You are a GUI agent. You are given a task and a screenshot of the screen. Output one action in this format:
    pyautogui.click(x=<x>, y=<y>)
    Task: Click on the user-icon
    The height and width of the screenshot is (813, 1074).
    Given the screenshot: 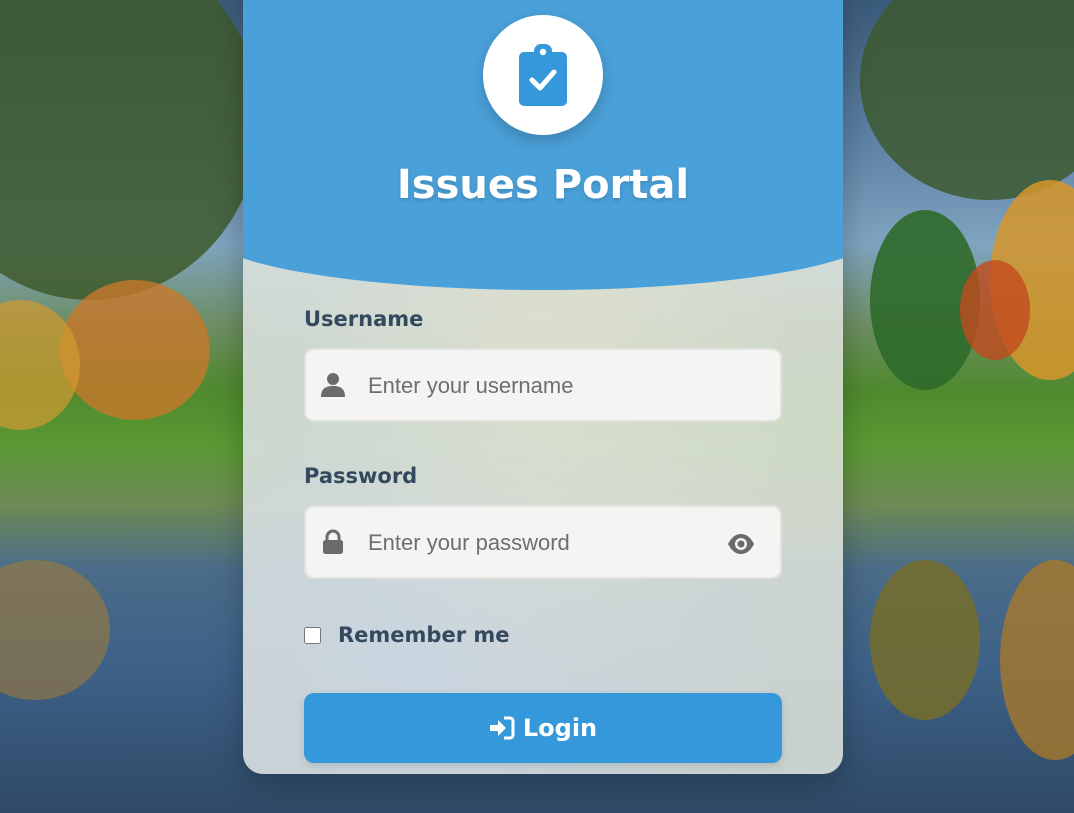 What is the action you would take?
    pyautogui.click(x=333, y=385)
    